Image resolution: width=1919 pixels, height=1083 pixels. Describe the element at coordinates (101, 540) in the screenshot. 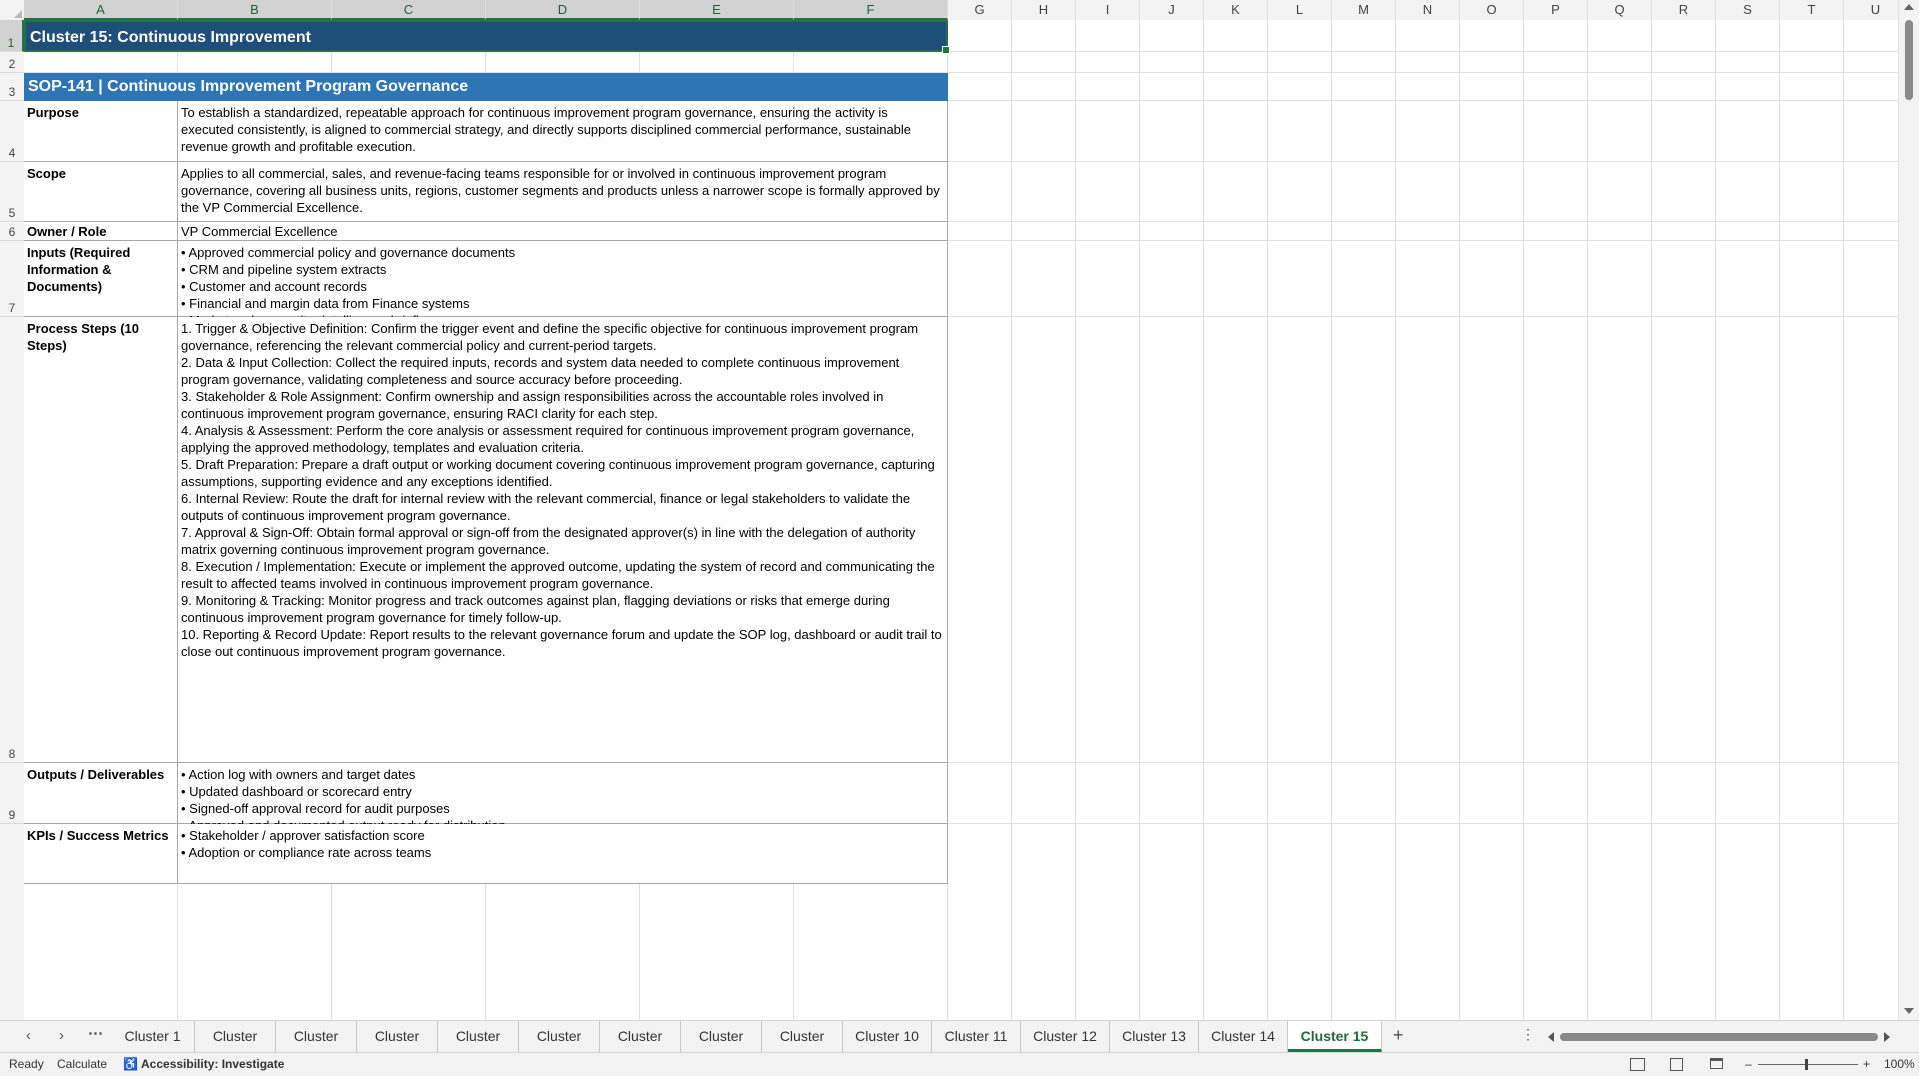

I see `process-steps-label: Process Steps (10 Steps)` at that location.